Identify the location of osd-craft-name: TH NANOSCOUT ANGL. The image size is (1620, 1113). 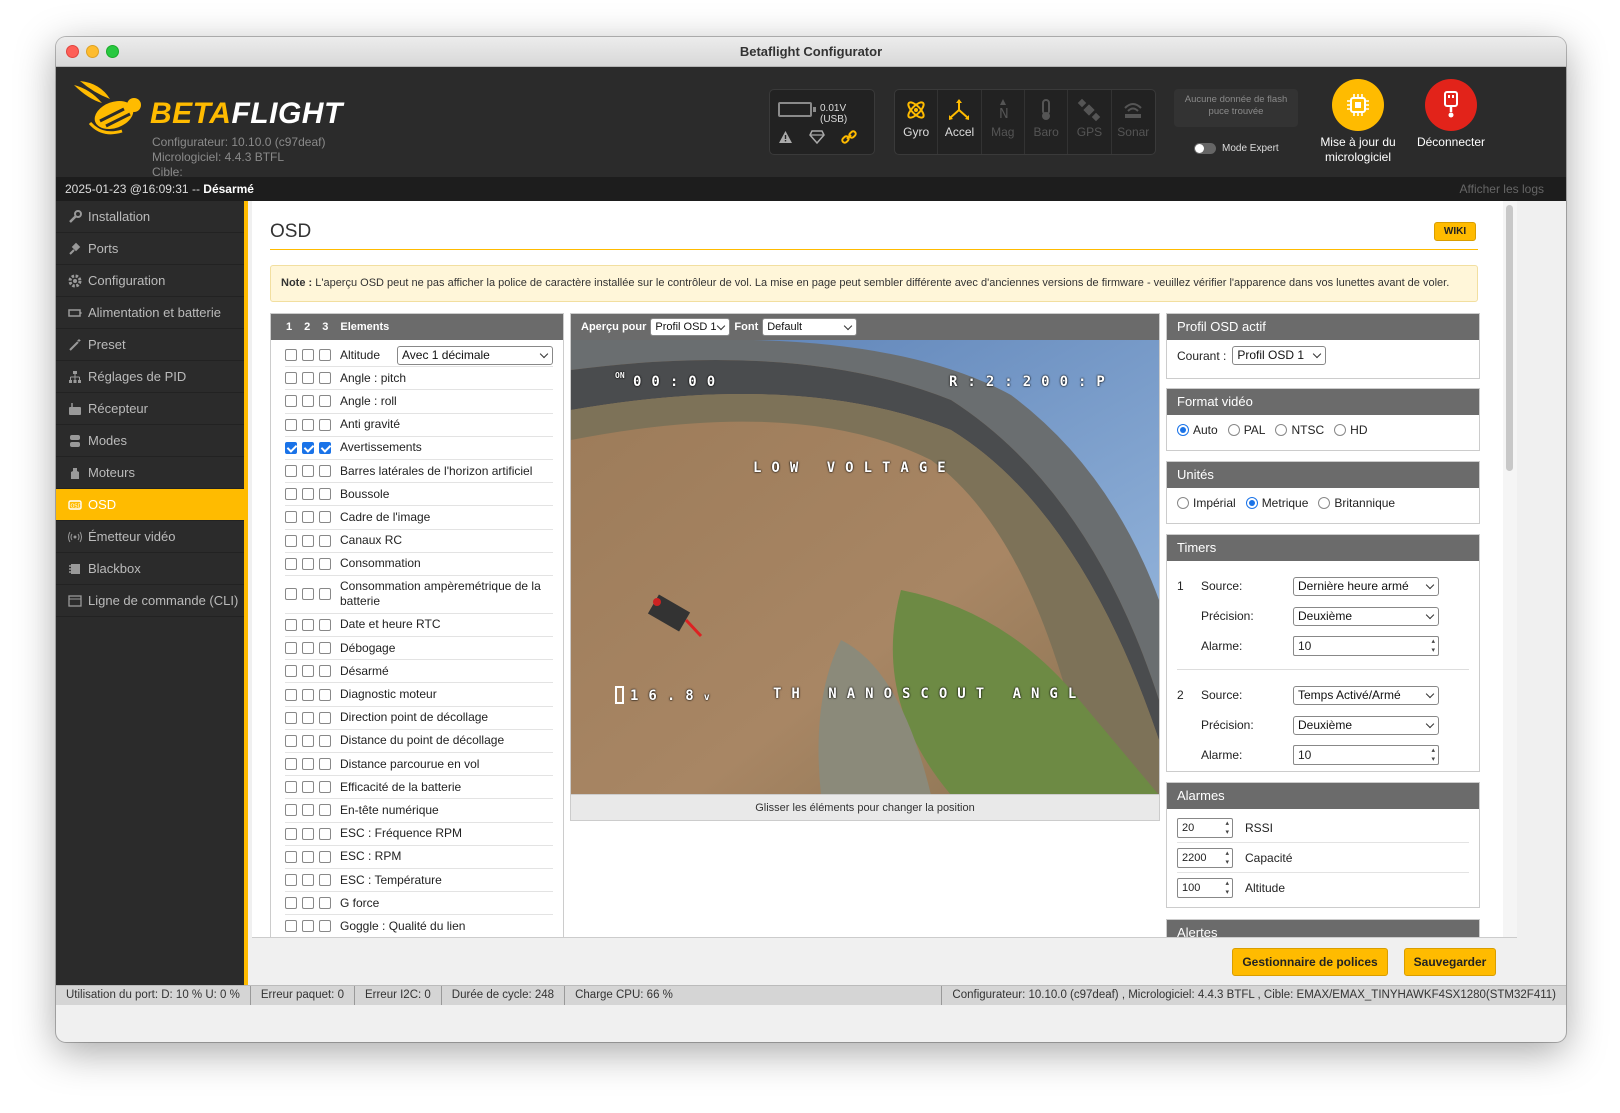
(929, 694).